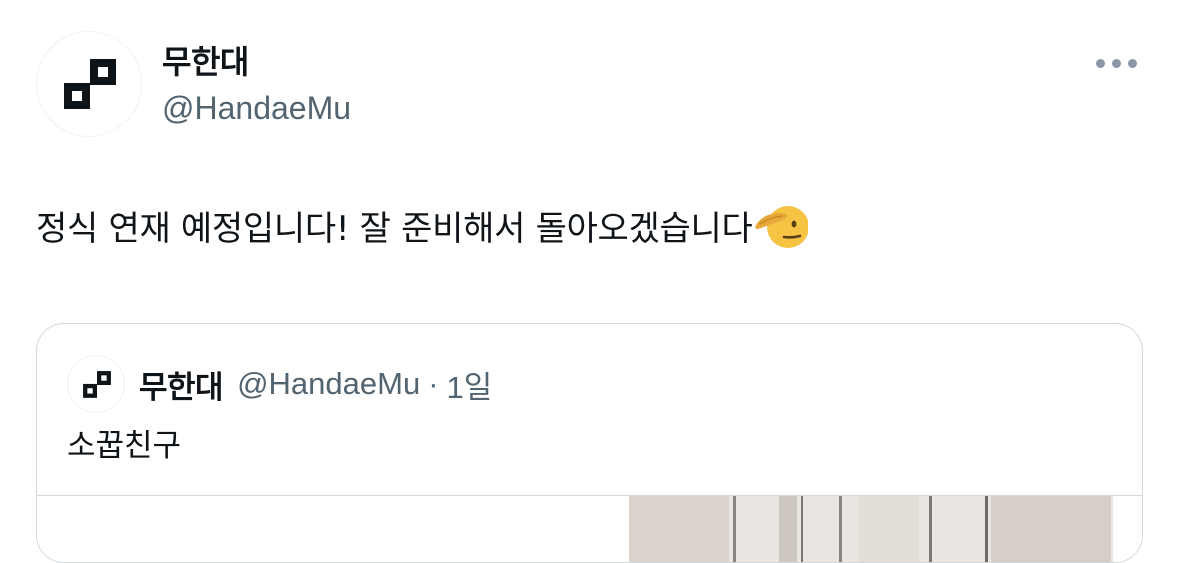  Describe the element at coordinates (589, 528) in the screenshot. I see `quoted-media-area` at that location.